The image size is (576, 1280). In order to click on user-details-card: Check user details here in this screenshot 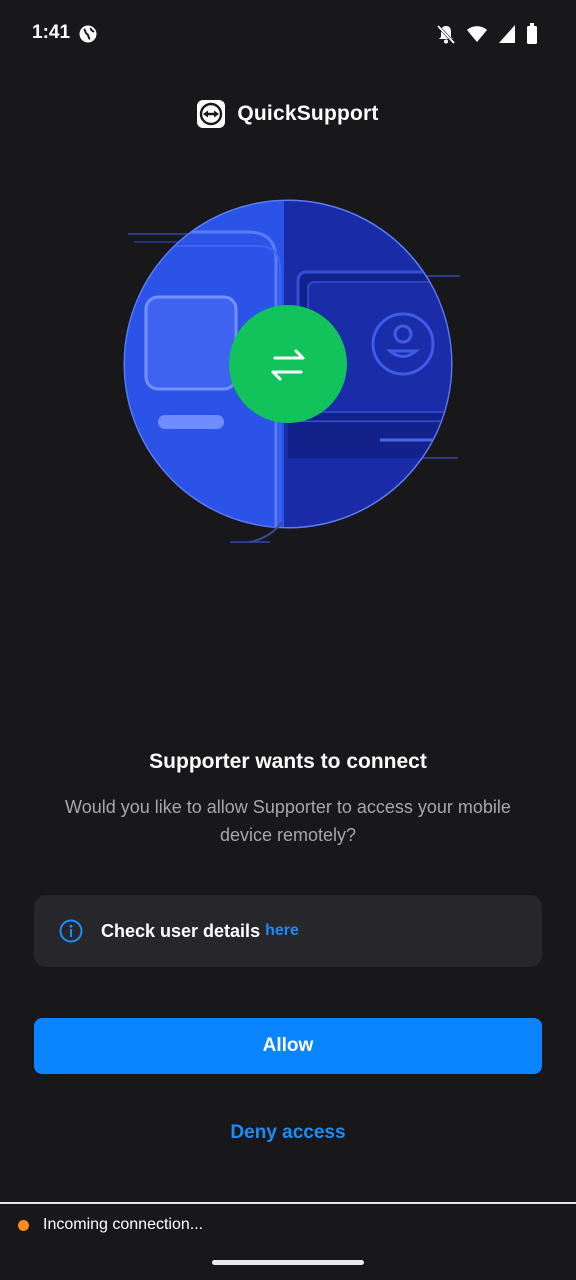, I will do `click(288, 931)`.